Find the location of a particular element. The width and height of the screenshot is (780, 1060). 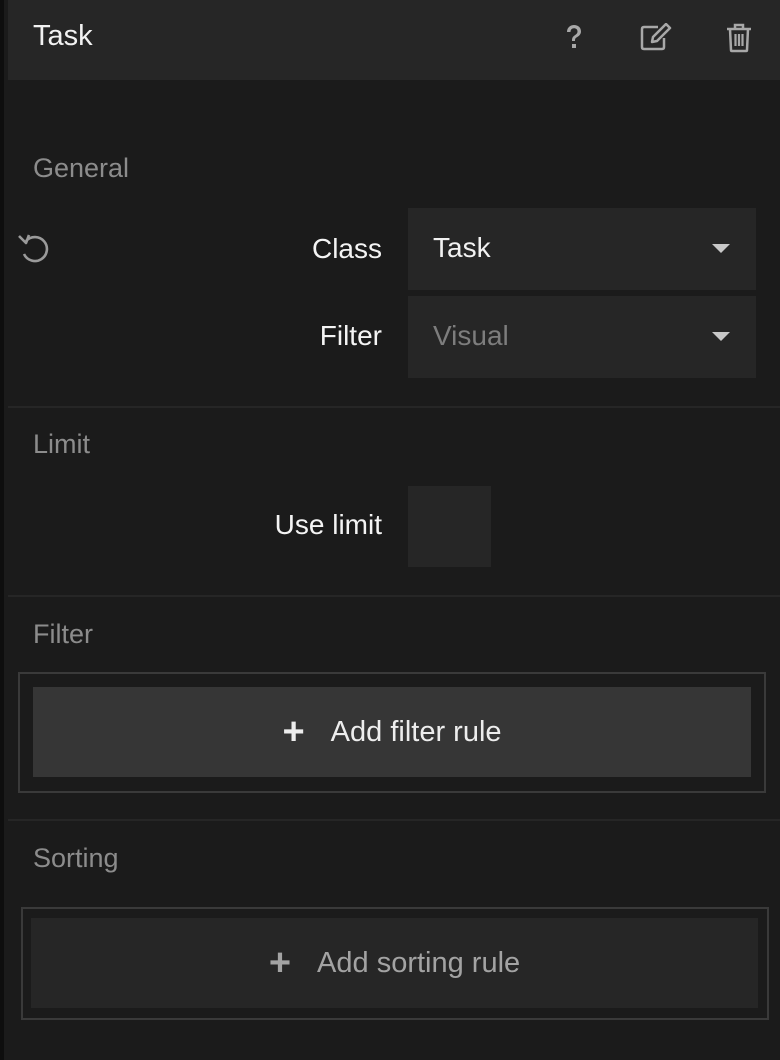

class-select-value: Task is located at coordinates (462, 247).